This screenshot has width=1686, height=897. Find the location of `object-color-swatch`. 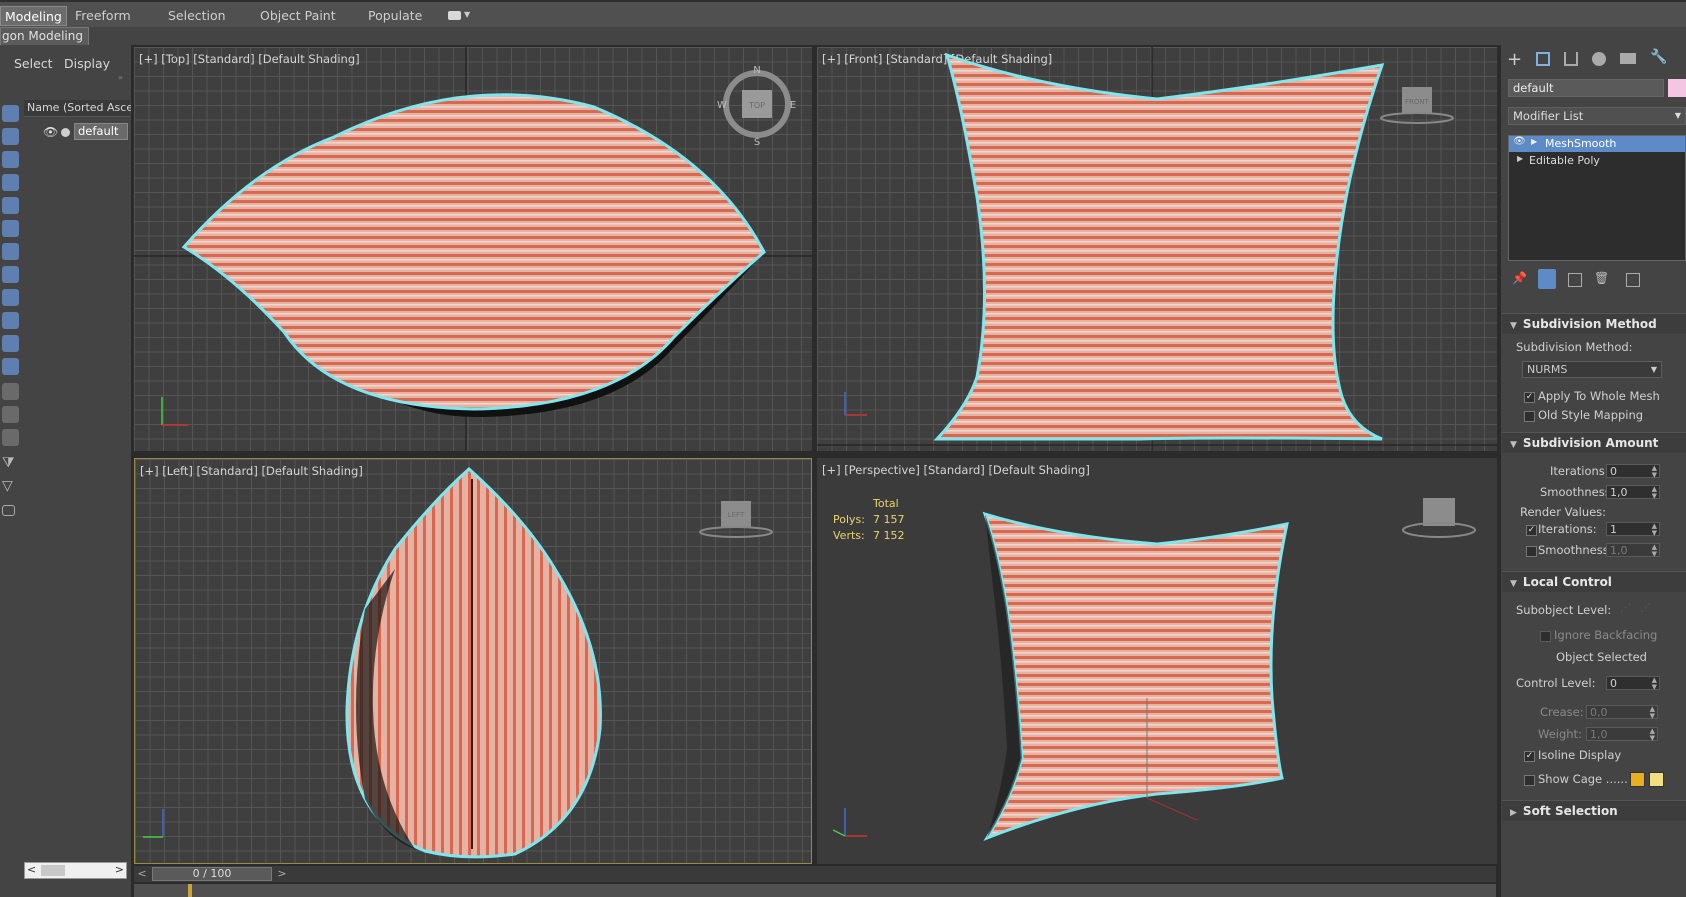

object-color-swatch is located at coordinates (1677, 88).